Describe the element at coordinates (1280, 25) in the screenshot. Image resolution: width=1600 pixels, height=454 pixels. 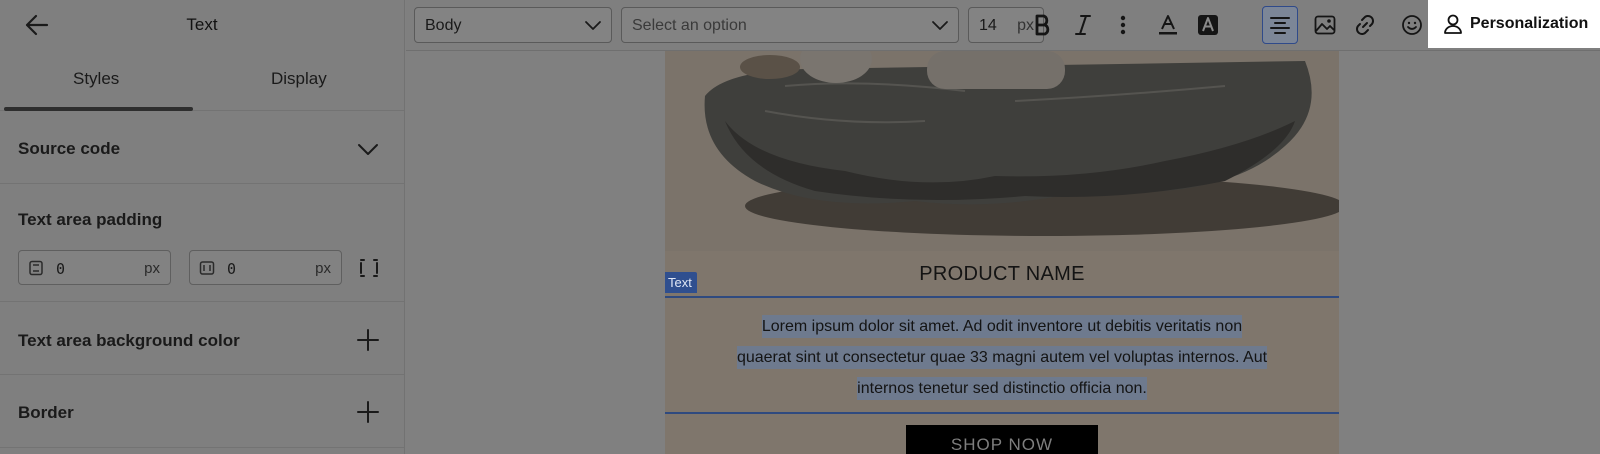
I see `align-center-icon` at that location.